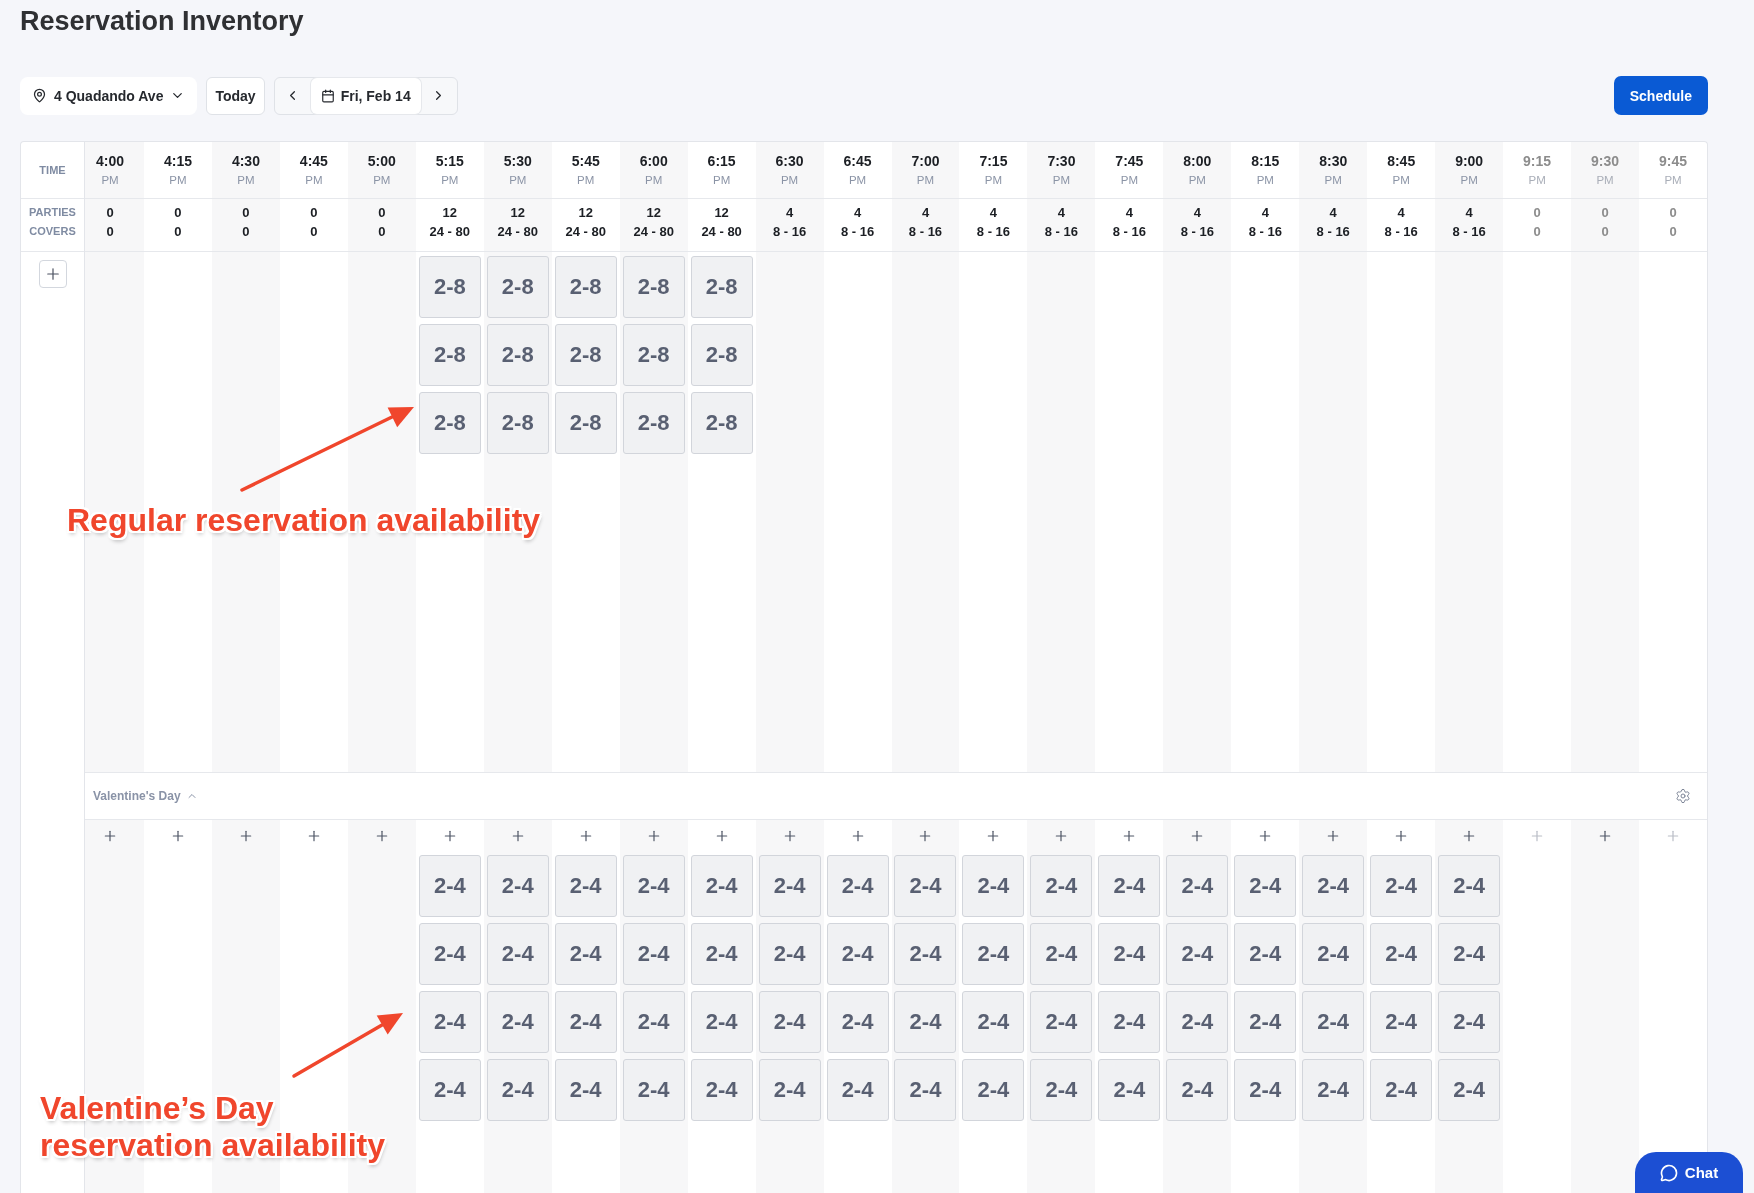 The height and width of the screenshot is (1193, 1754). What do you see at coordinates (1683, 796) in the screenshot?
I see `settings-icon` at bounding box center [1683, 796].